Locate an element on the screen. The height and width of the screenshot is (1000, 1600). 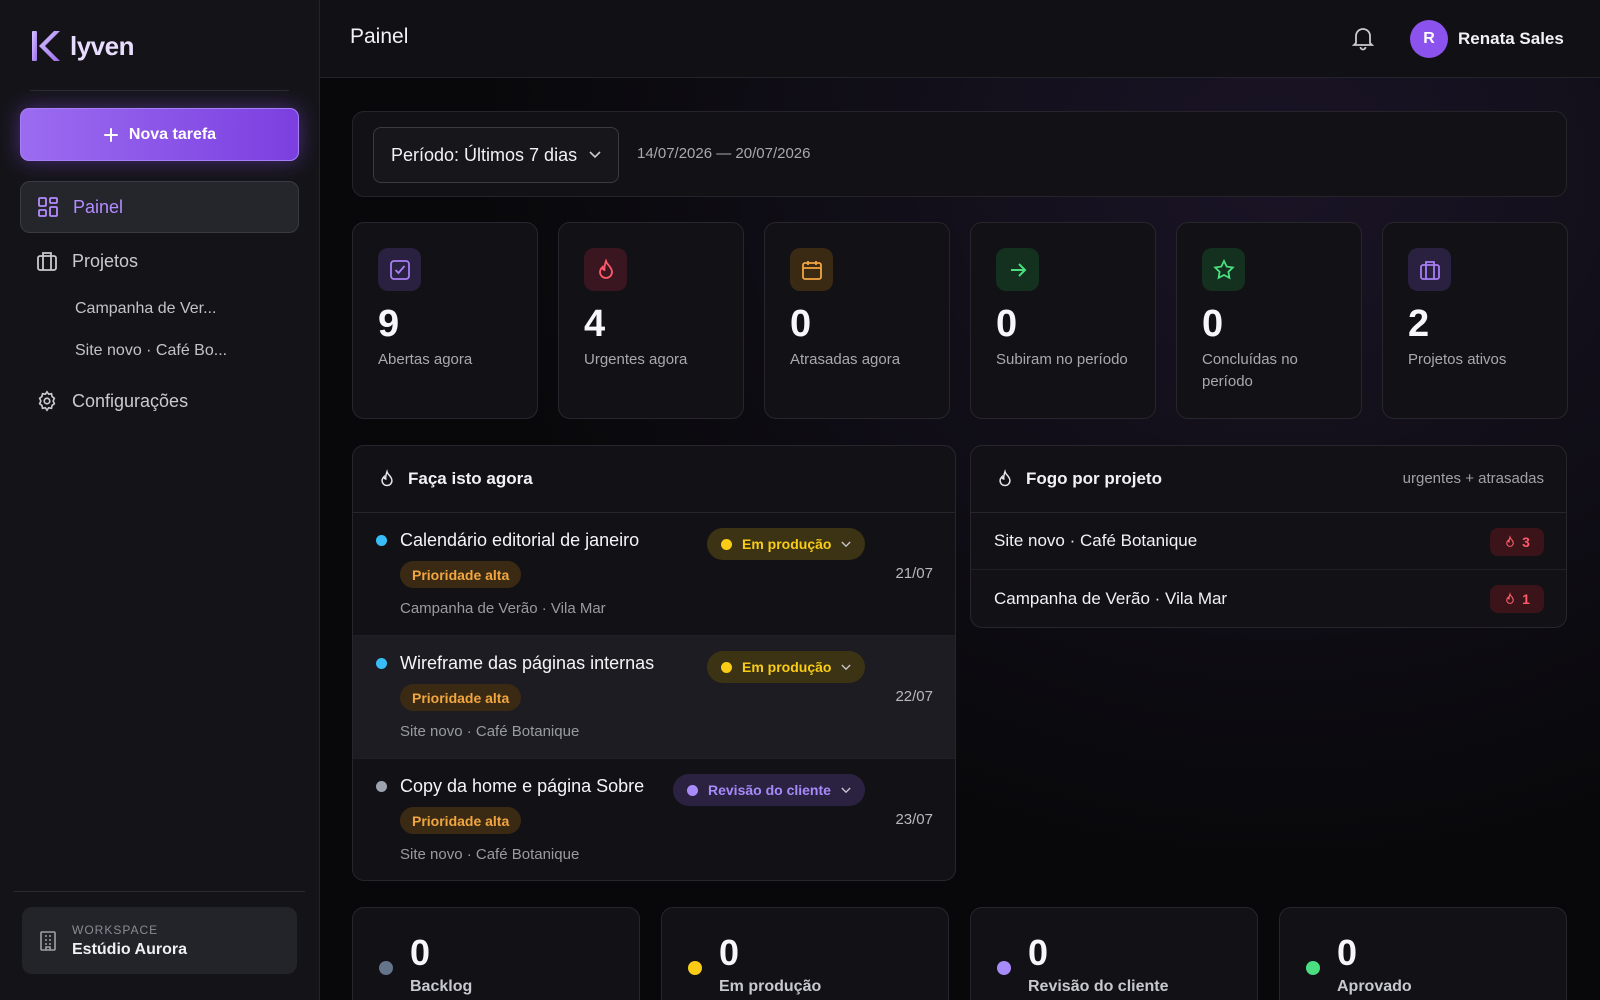
fire-project-name: Campanha de Verão · Vila Mar is located at coordinates (1111, 598).